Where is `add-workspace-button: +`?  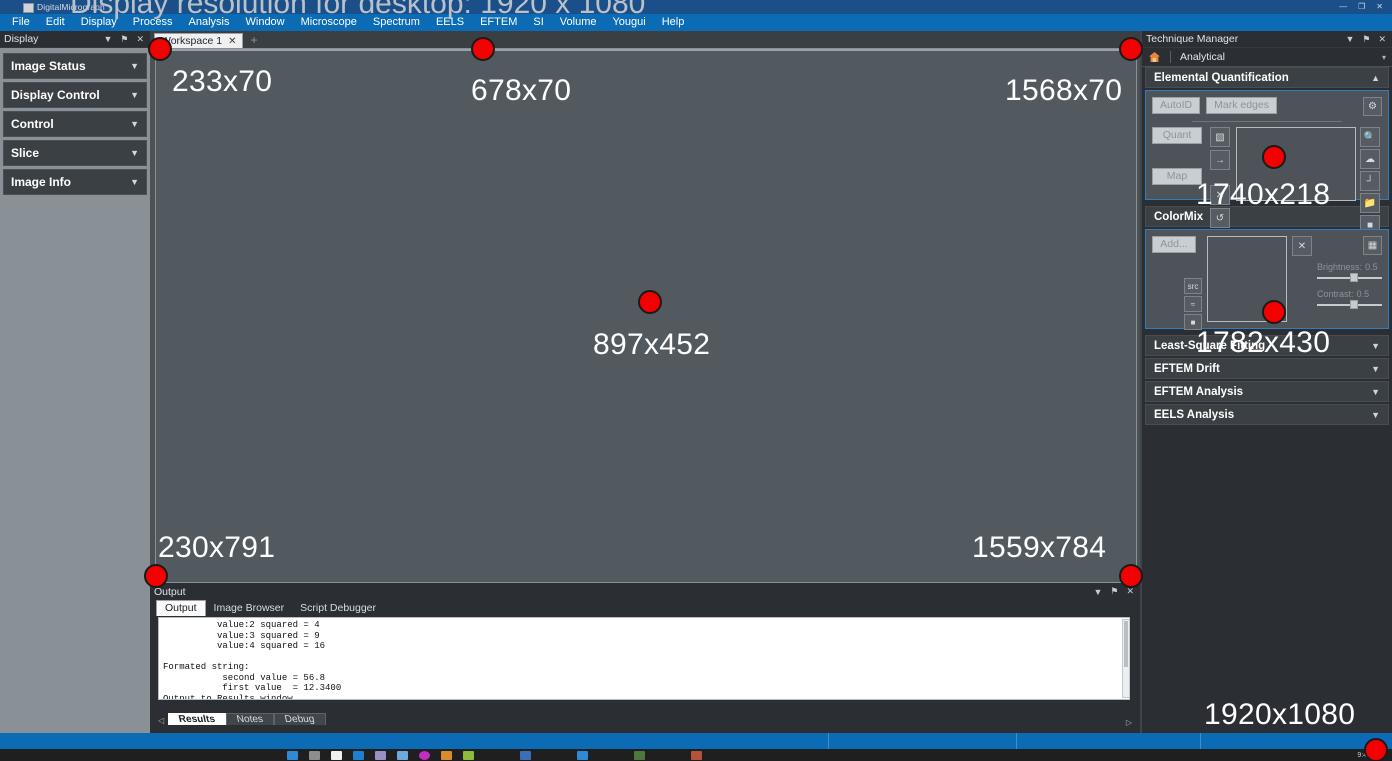 add-workspace-button: + is located at coordinates (253, 40).